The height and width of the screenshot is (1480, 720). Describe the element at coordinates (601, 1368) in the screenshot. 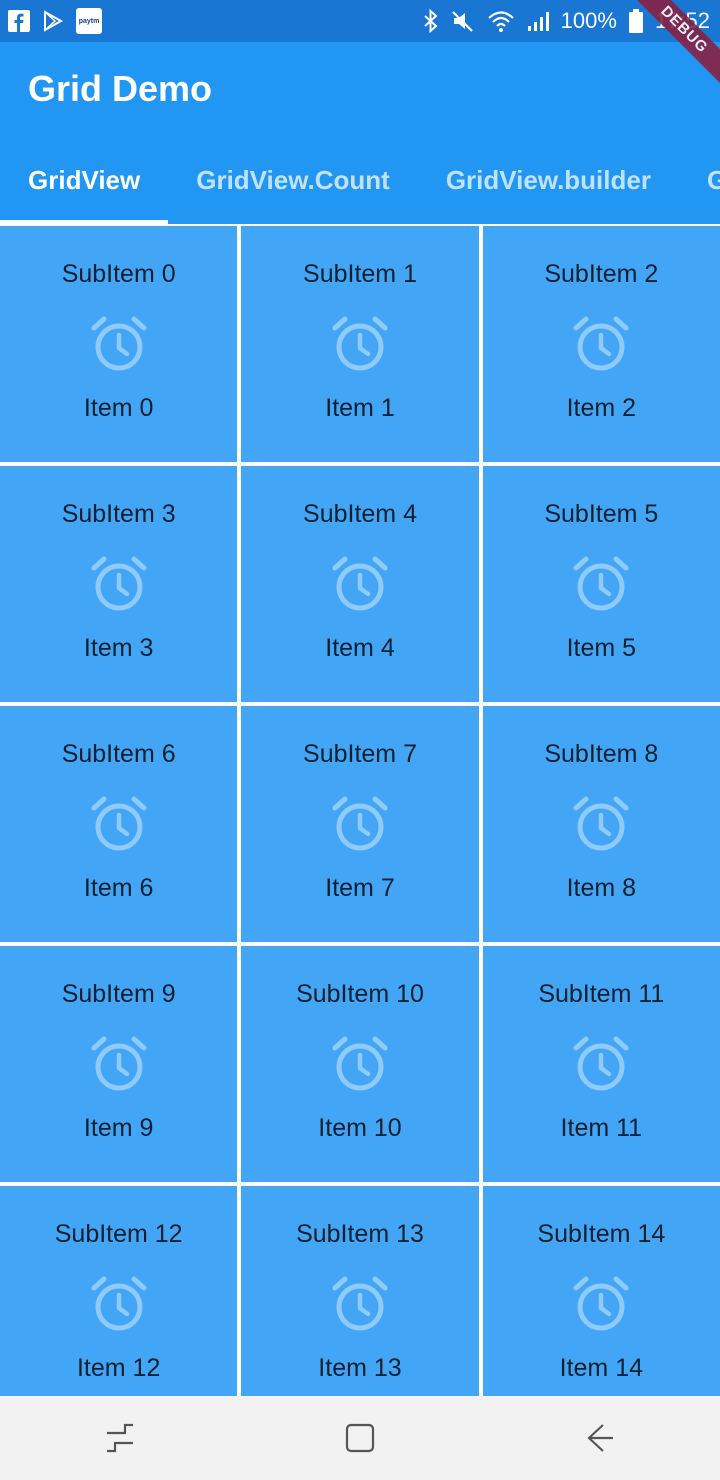

I see `tile-item-label: Item 14` at that location.